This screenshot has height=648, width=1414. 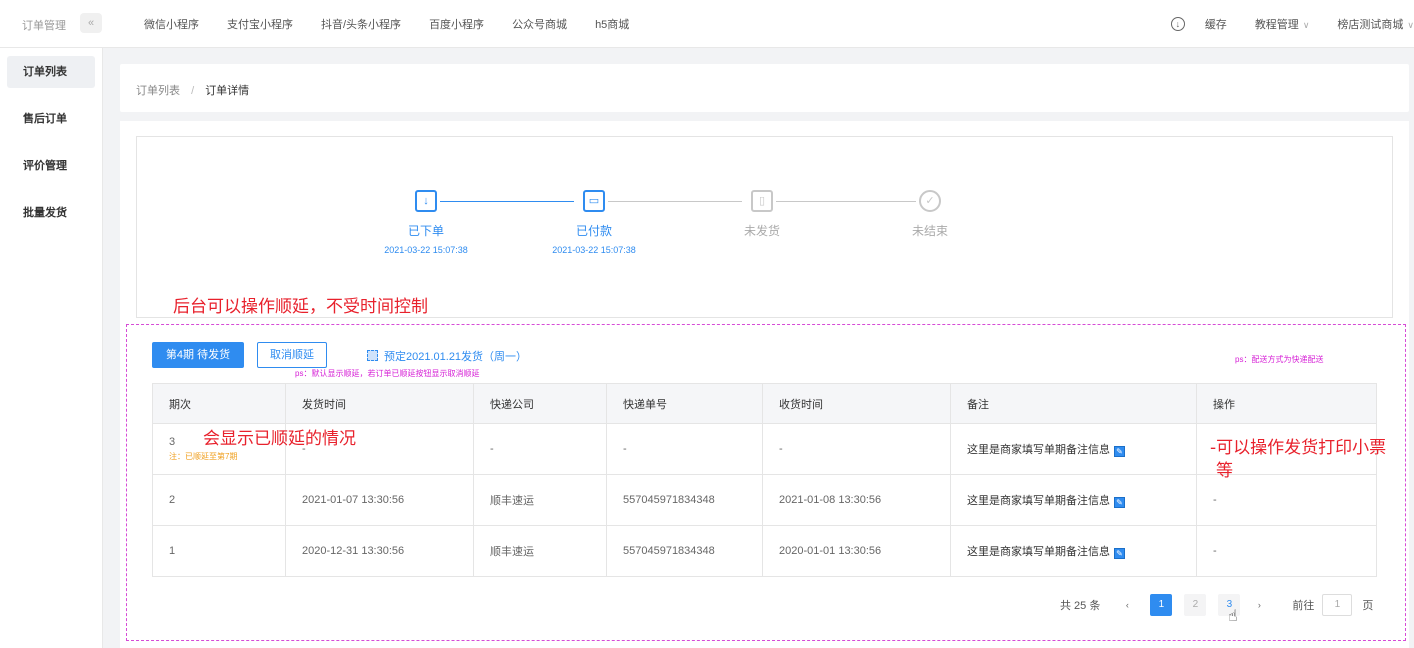 What do you see at coordinates (1216, 24) in the screenshot?
I see `cache-button: 缓存` at bounding box center [1216, 24].